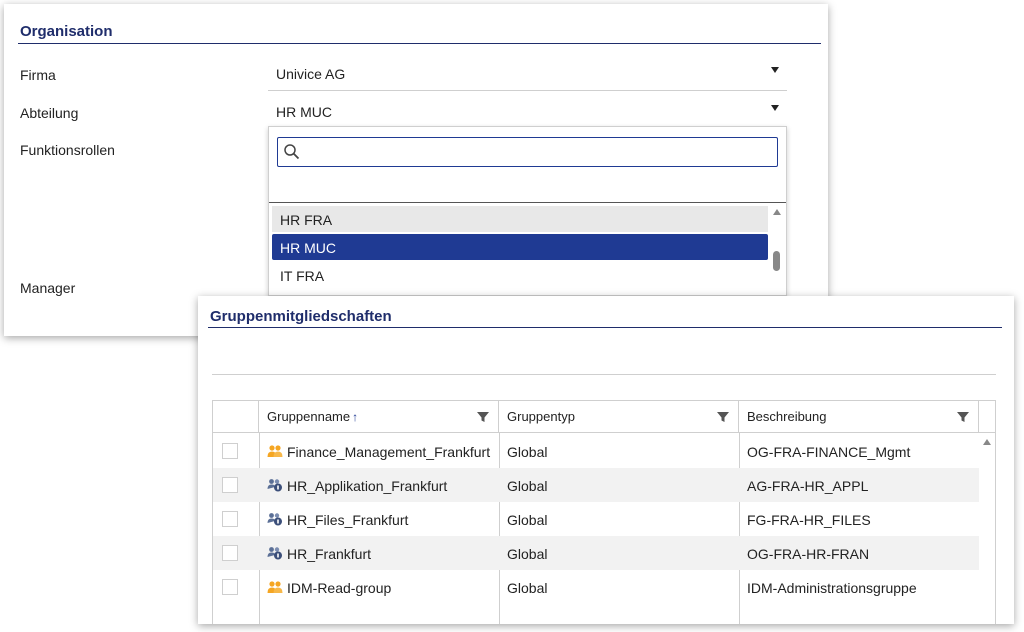 This screenshot has height=632, width=1024. I want to click on abteilung-label: Abteilung, so click(49, 113).